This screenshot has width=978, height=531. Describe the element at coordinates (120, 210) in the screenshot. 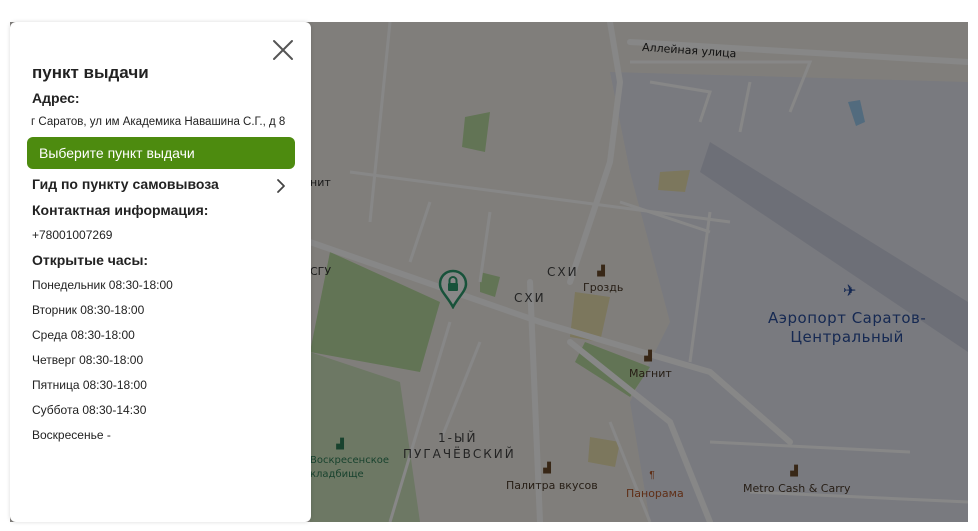

I see `contact-label: Контактная информация:` at that location.